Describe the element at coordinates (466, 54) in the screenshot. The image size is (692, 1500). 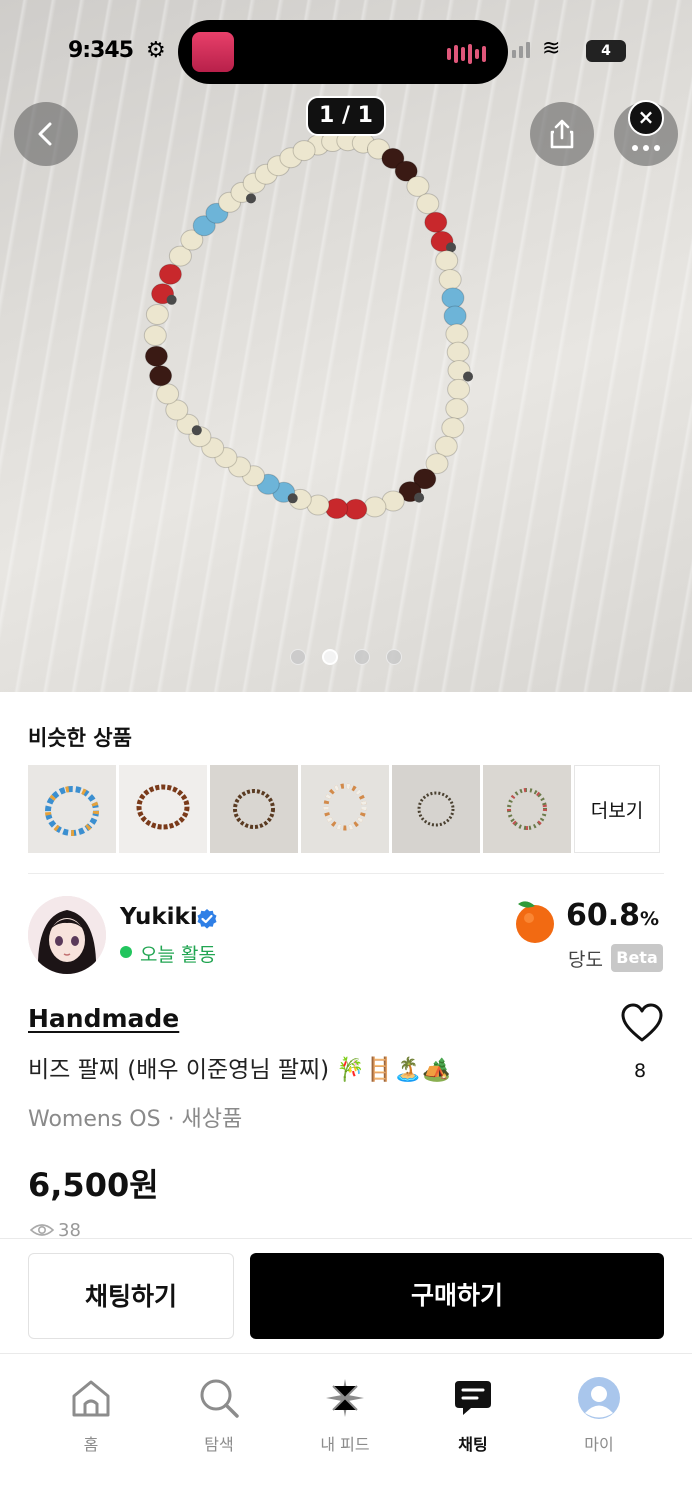
I see `audio-wave-icon` at that location.